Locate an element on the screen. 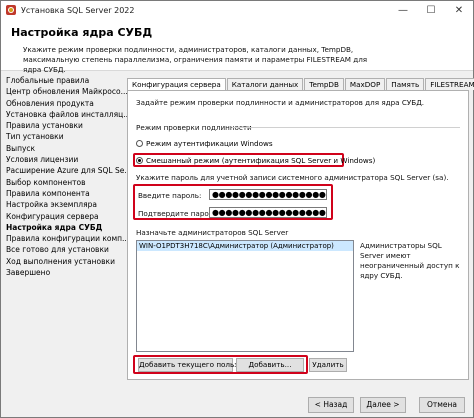 The image size is (474, 418). sql-server-setup-icon is located at coordinates (11, 10).